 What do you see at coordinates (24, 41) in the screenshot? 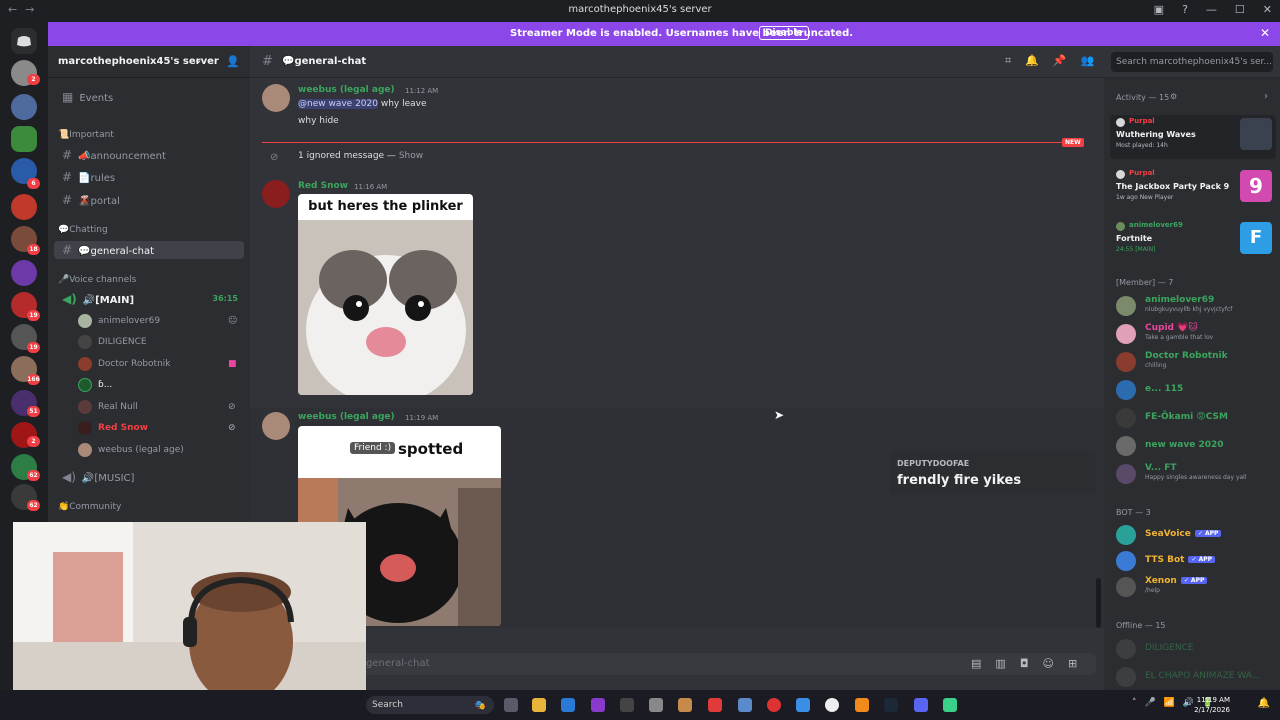
I see `discord-home-icon` at bounding box center [24, 41].